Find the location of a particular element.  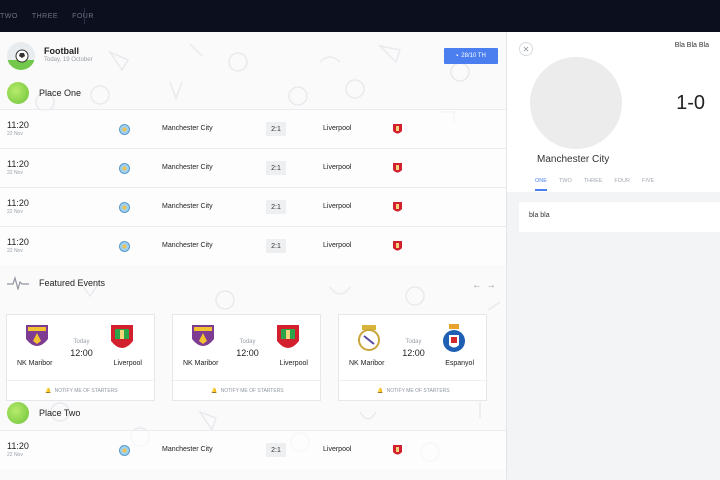

detail-score: 1-0 is located at coordinates (690, 103).